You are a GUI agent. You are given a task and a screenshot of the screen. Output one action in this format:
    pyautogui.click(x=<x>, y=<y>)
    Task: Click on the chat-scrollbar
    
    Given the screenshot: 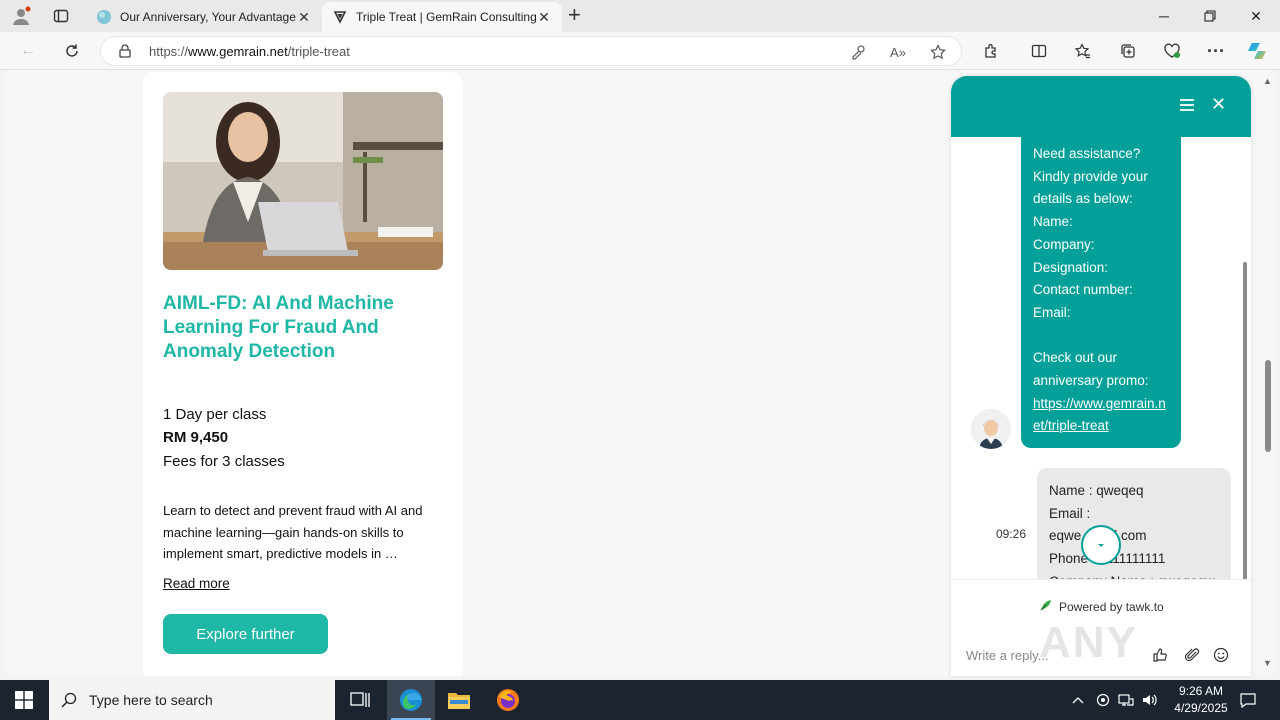 What is the action you would take?
    pyautogui.click(x=1245, y=420)
    